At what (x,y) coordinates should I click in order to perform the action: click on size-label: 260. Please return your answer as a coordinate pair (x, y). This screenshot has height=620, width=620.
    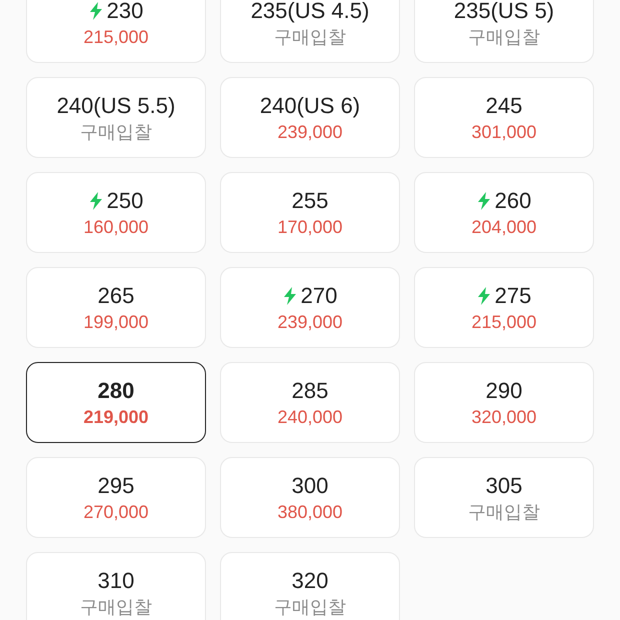
    Looking at the image, I should click on (513, 200).